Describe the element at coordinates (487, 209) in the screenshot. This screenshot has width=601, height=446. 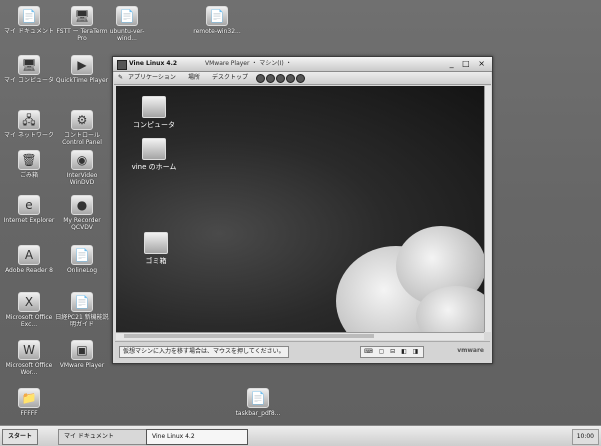
I see `vertical-scrollbar` at that location.